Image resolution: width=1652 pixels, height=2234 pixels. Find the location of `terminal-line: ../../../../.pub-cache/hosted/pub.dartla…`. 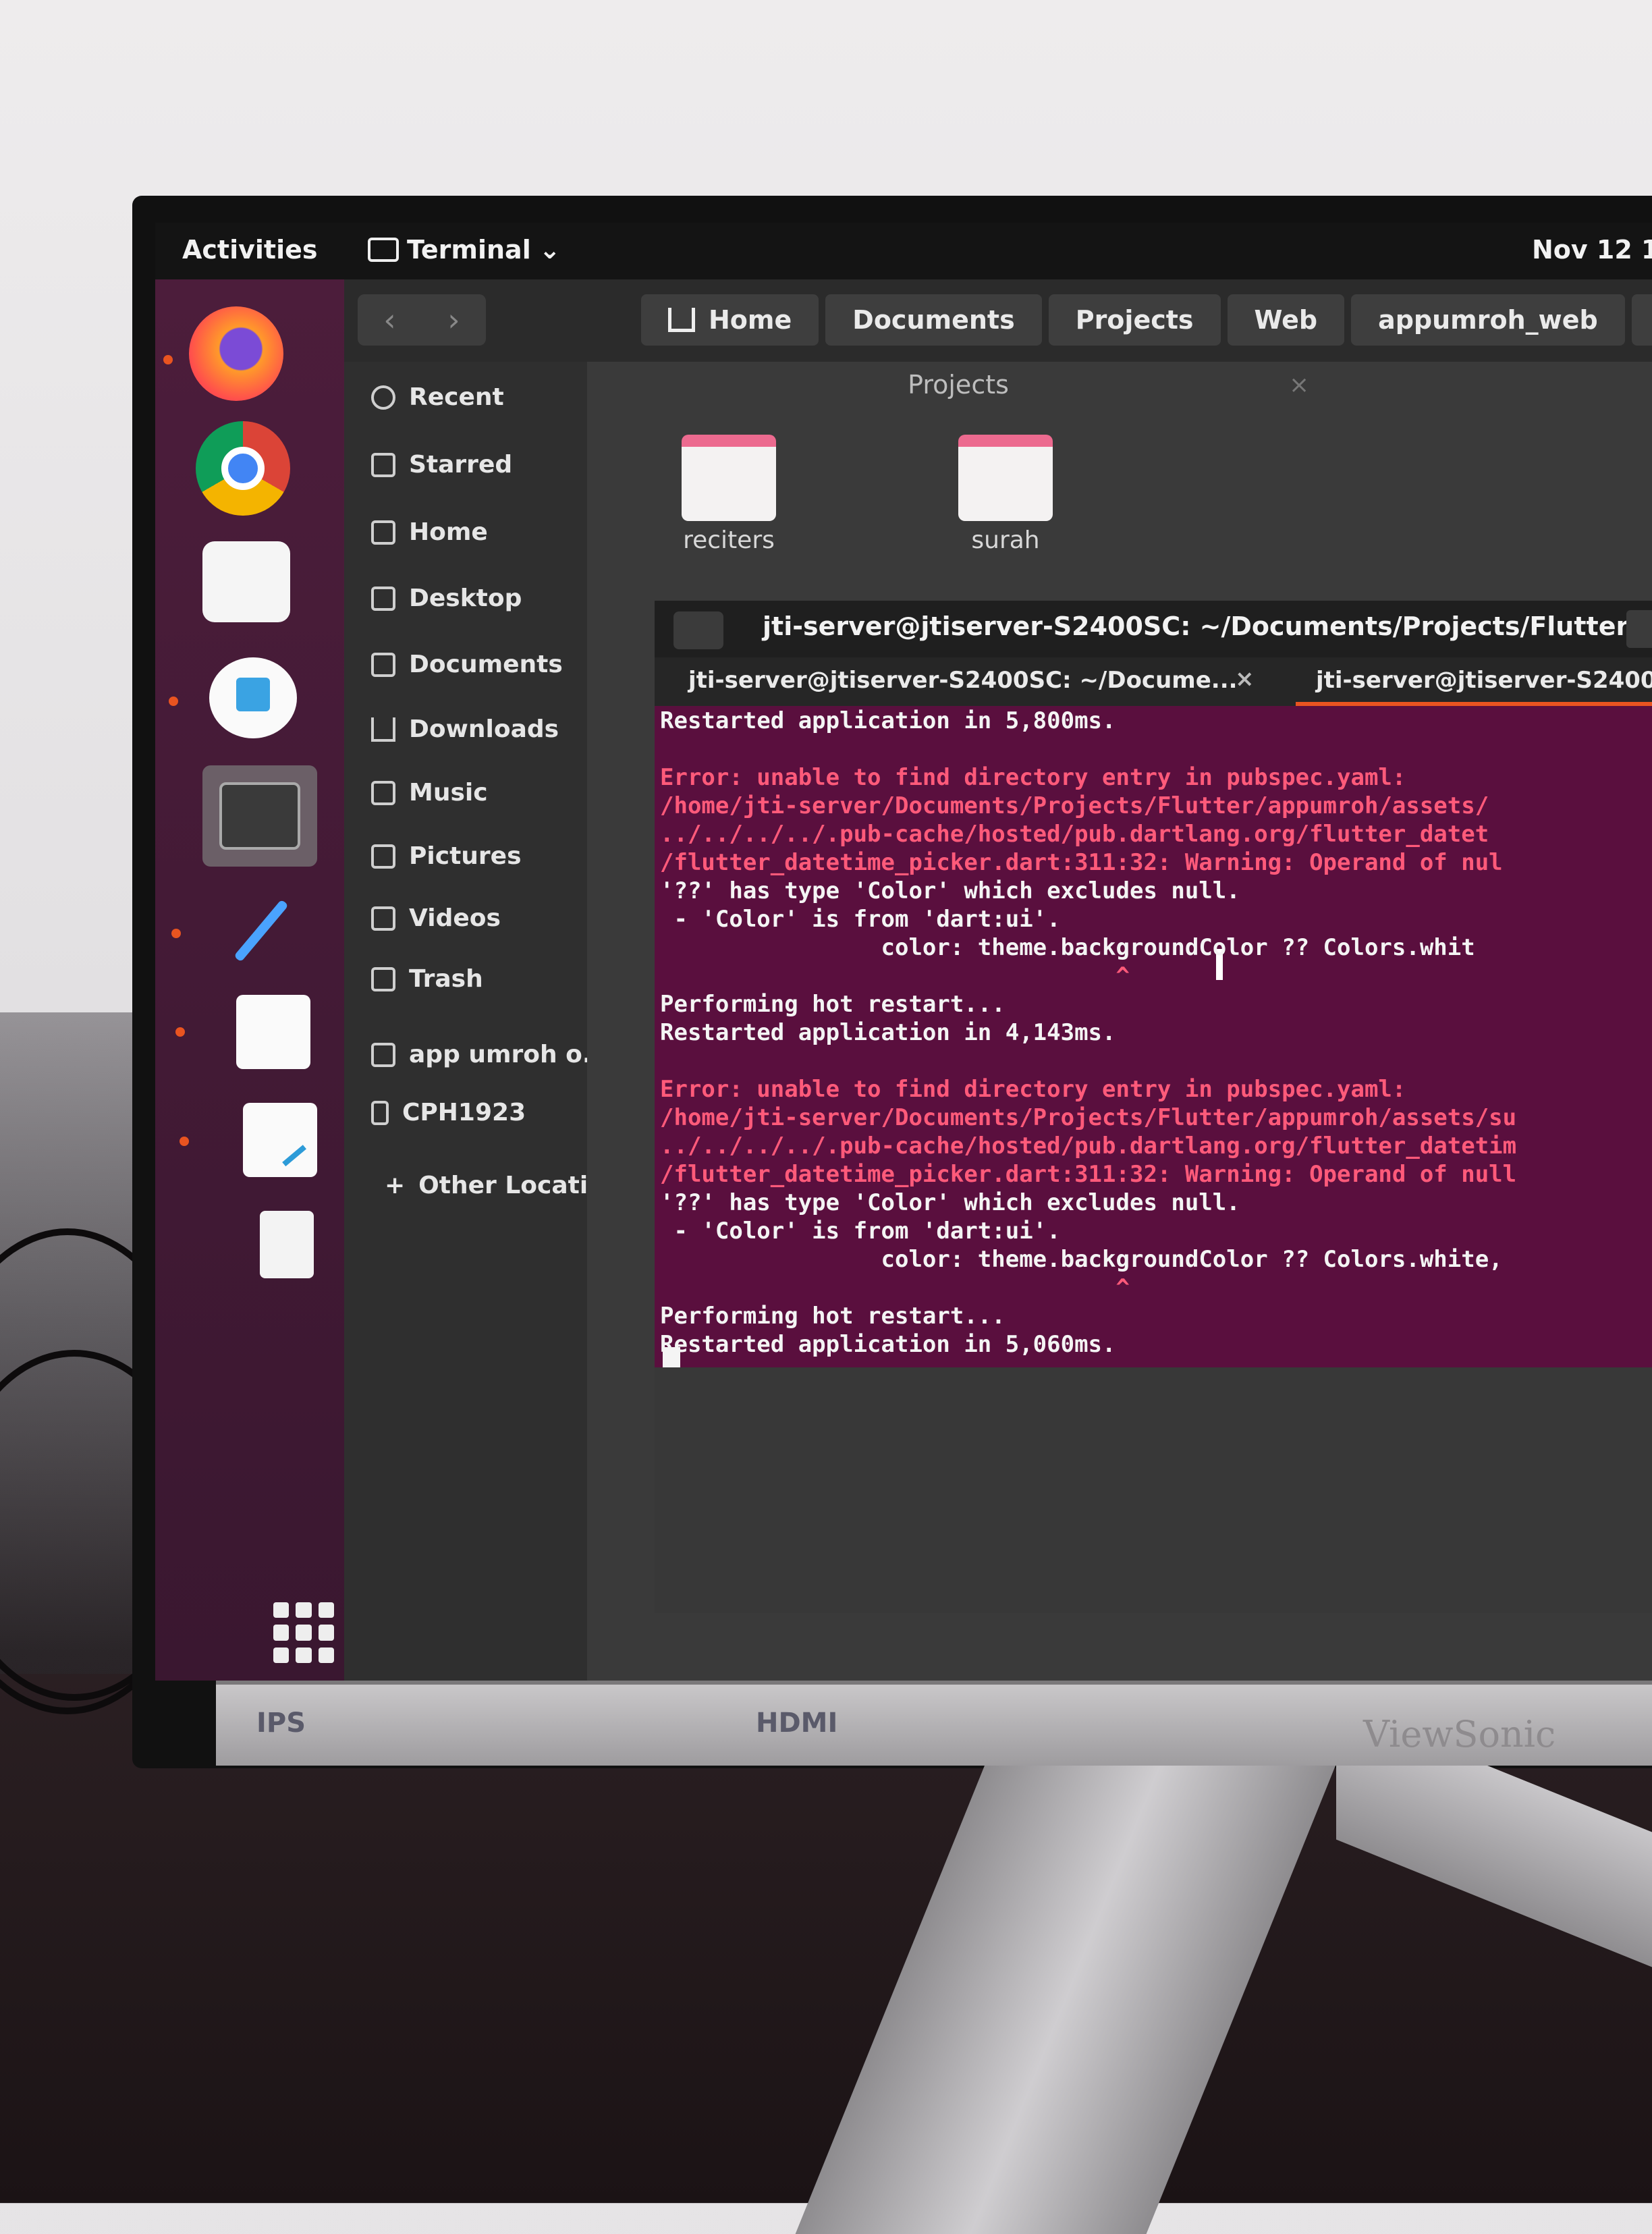

terminal-line: ../../../../.pub-cache/hosted/pub.dartla… is located at coordinates (1088, 1146).